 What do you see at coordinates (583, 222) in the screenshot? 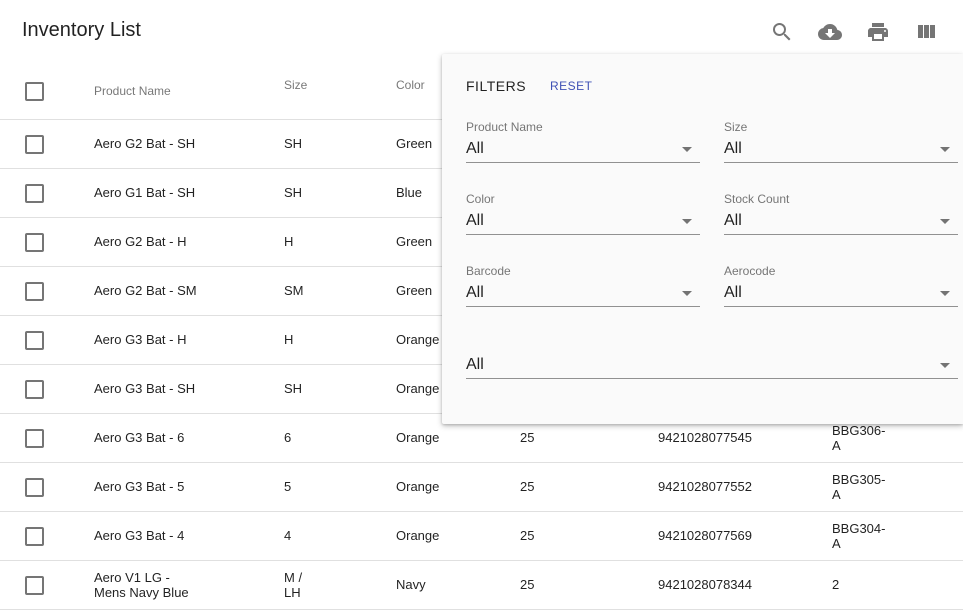
I see `filter-color-select: All` at bounding box center [583, 222].